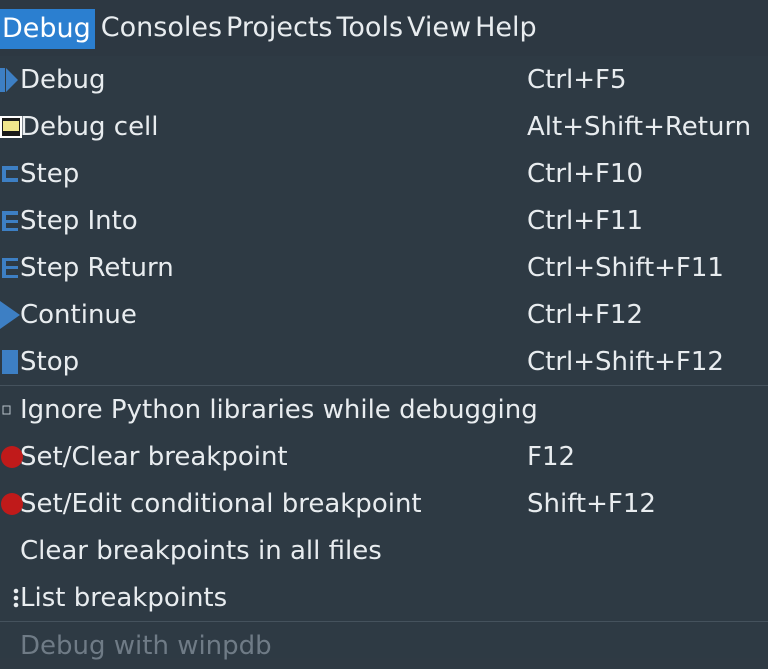 The image size is (768, 669). Describe the element at coordinates (384, 126) in the screenshot. I see `menu-item-debug-cell: Debug cell Alt+Shift+Return` at that location.